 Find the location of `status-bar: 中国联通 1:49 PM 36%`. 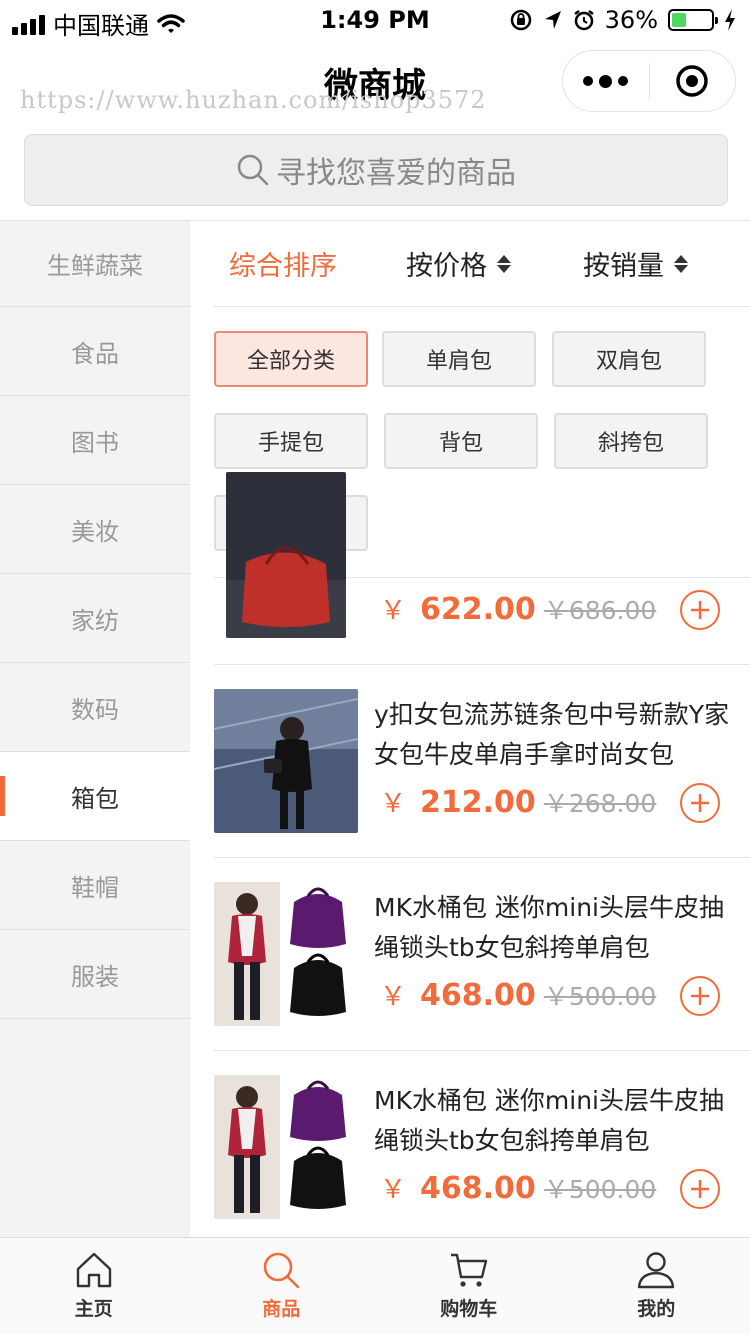

status-bar: 中国联通 1:49 PM 36% is located at coordinates (375, 20).